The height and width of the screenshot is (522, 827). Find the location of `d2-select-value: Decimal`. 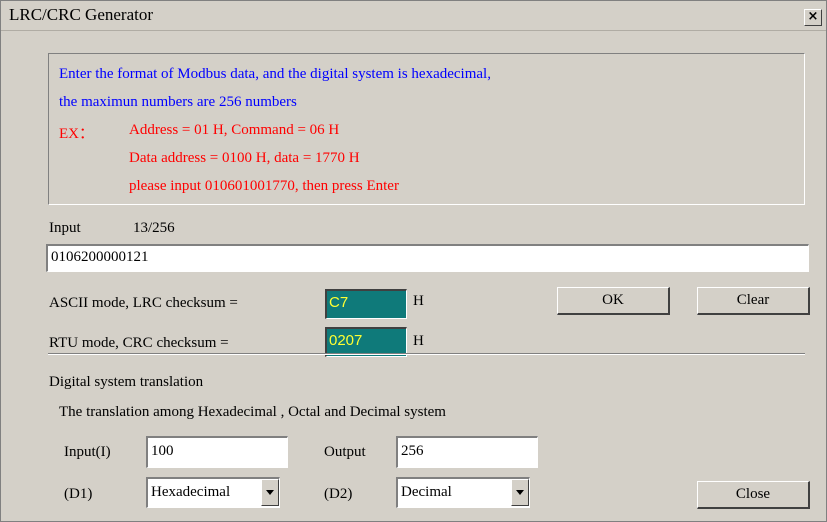

d2-select-value: Decimal is located at coordinates (426, 492).